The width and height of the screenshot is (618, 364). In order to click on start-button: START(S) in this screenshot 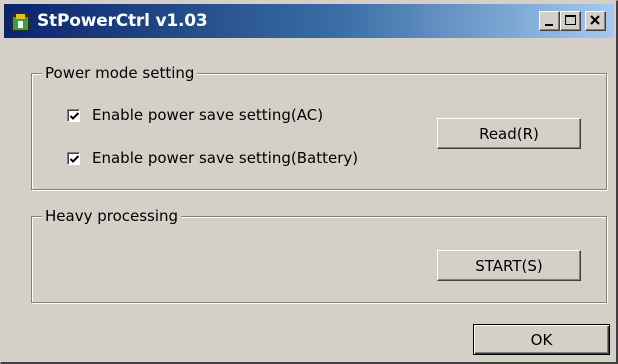, I will do `click(509, 265)`.